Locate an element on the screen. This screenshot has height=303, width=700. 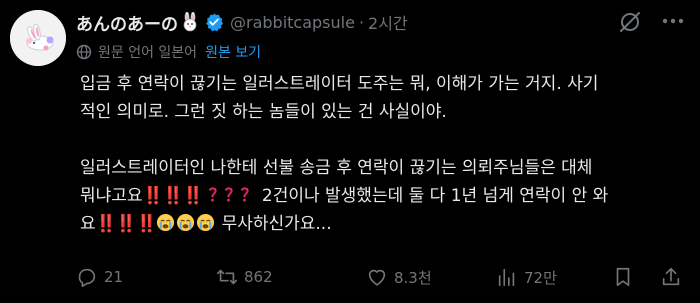
like-button: 8.3천 is located at coordinates (399, 277).